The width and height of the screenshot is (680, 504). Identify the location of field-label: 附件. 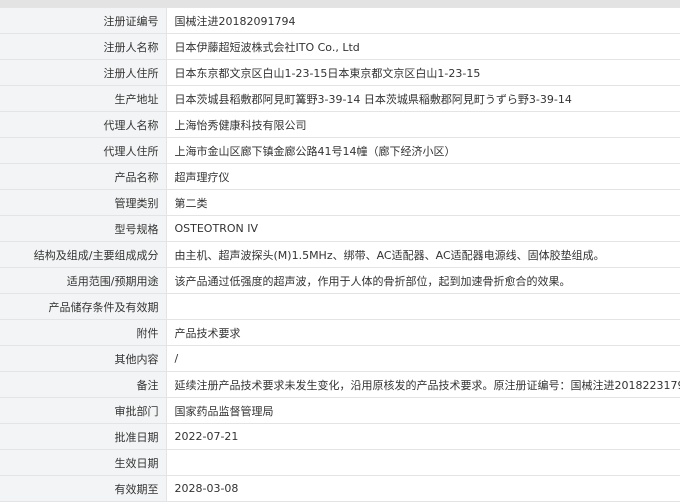
(83, 332).